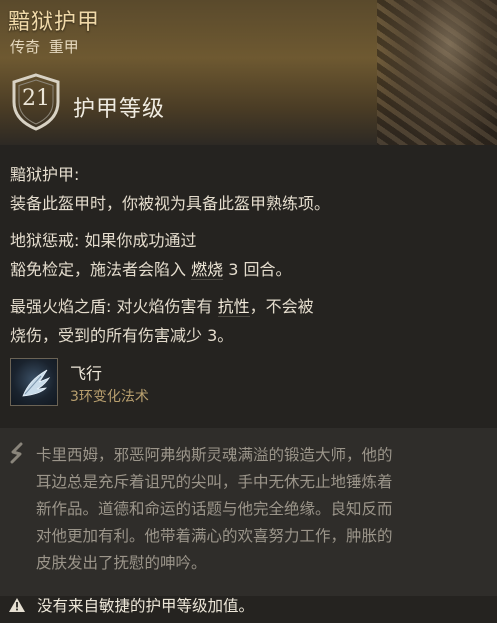 The image size is (497, 623). What do you see at coordinates (140, 240) in the screenshot?
I see `property-text: 如果你成功通过` at bounding box center [140, 240].